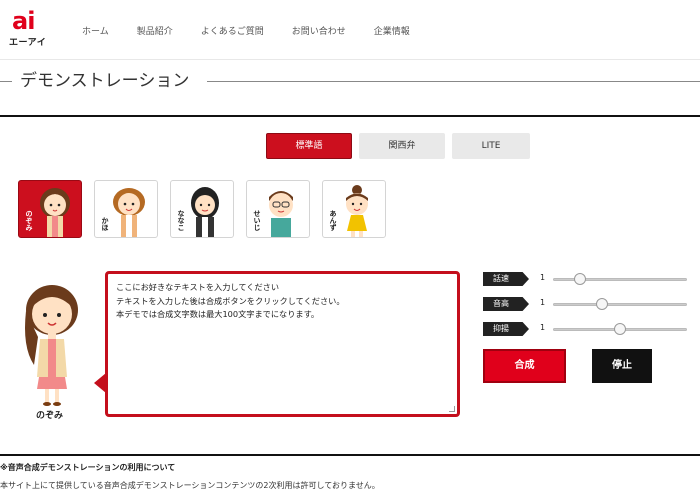  Describe the element at coordinates (29, 220) in the screenshot. I see `character-name: のぞみ` at that location.